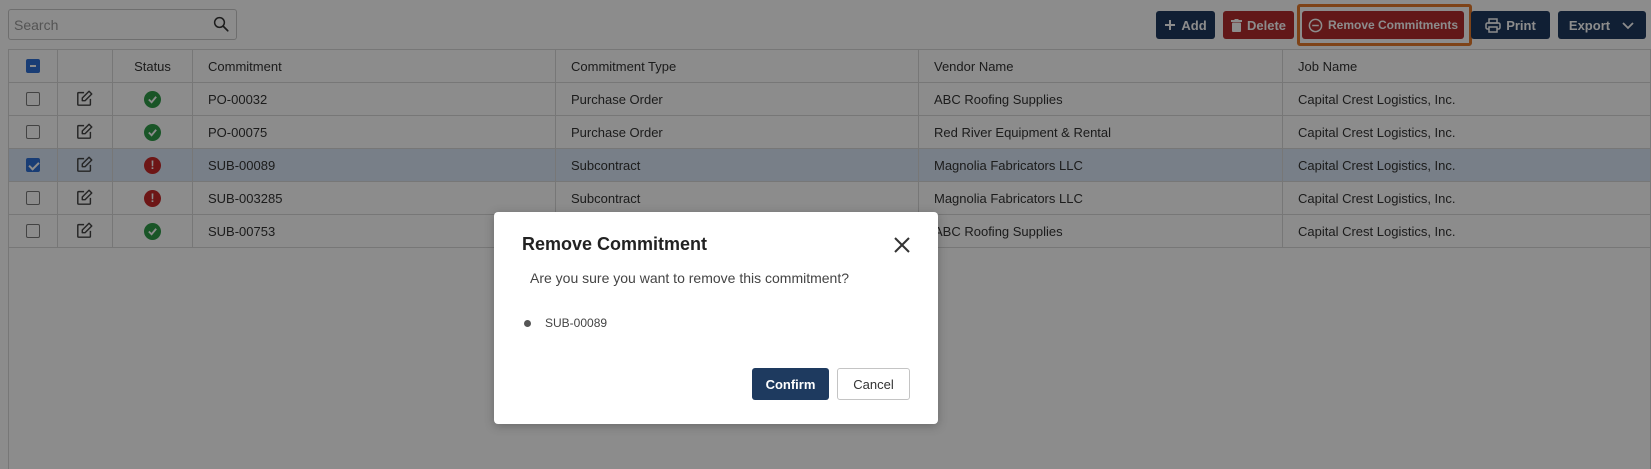 This screenshot has height=469, width=1651. Describe the element at coordinates (790, 384) in the screenshot. I see `confirm-button: Confirm` at that location.